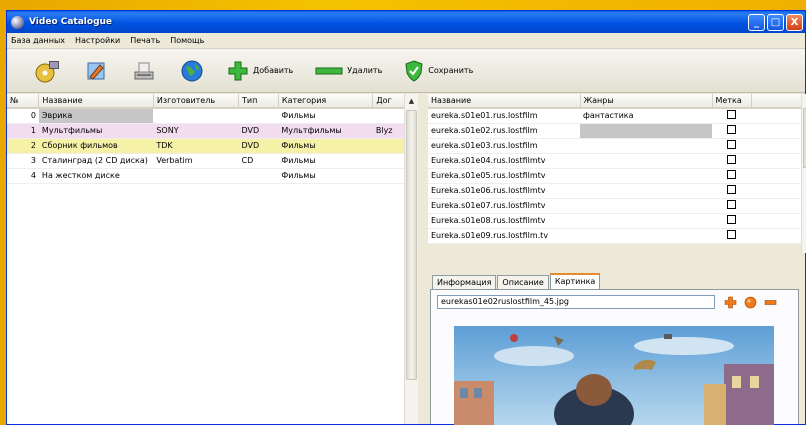 This screenshot has width=806, height=425. Describe the element at coordinates (614, 375) in the screenshot. I see `cover-image` at that location.